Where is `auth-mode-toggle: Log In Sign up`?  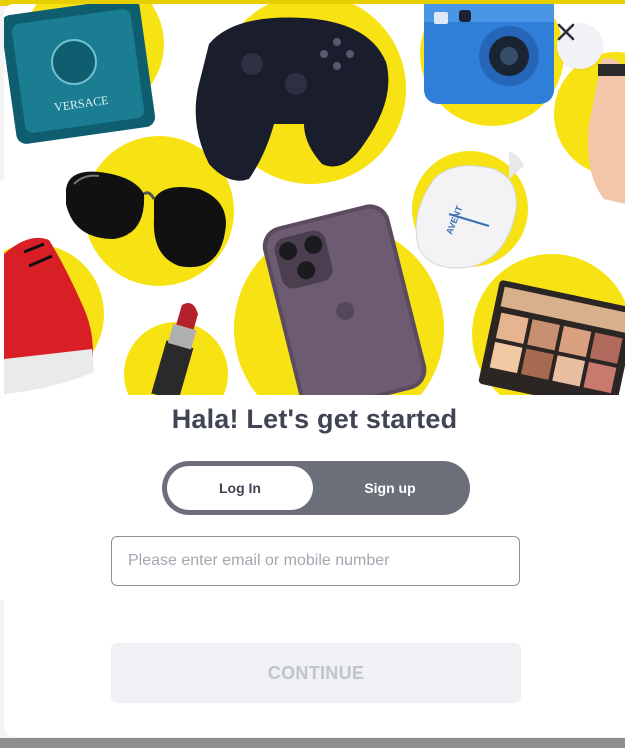 auth-mode-toggle: Log In Sign up is located at coordinates (316, 488).